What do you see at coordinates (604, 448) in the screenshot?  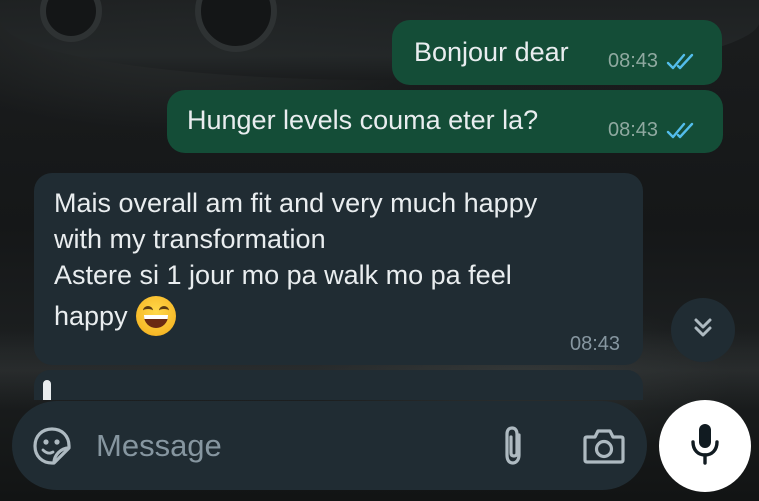 I see `camera-icon` at bounding box center [604, 448].